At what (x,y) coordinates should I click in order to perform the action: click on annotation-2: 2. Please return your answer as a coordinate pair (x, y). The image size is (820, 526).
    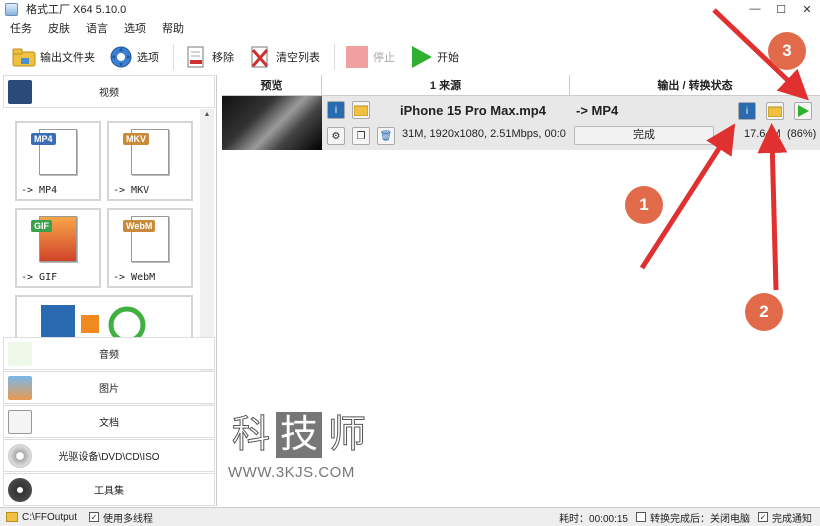
    Looking at the image, I should click on (764, 312).